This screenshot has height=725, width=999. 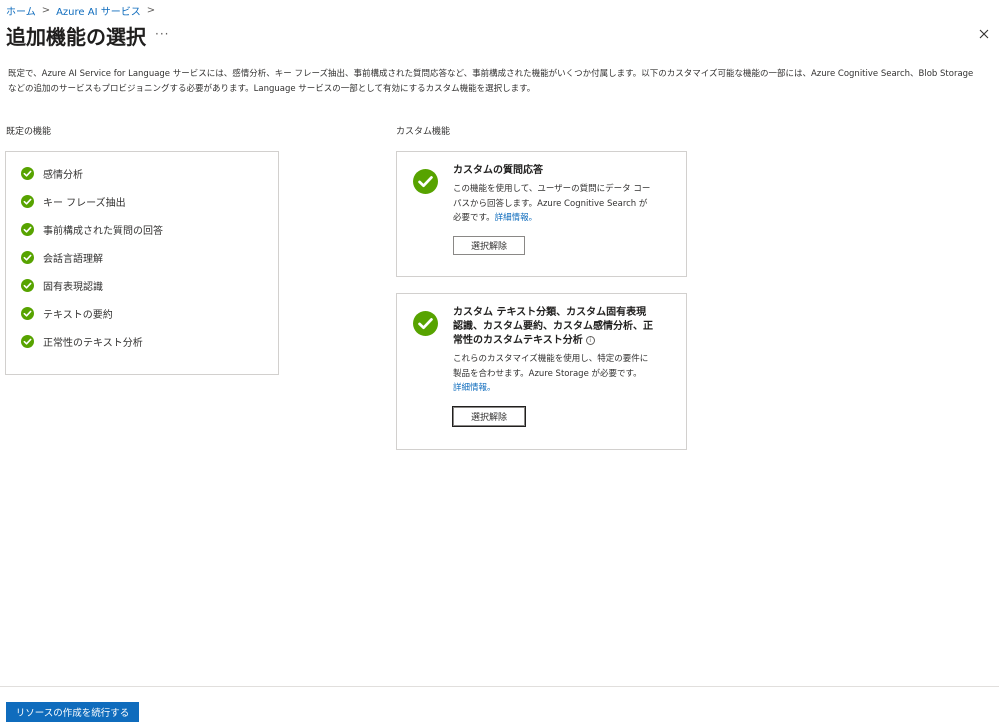 I want to click on default-feature-item: 事前構成された質問の回答, so click(x=92, y=229).